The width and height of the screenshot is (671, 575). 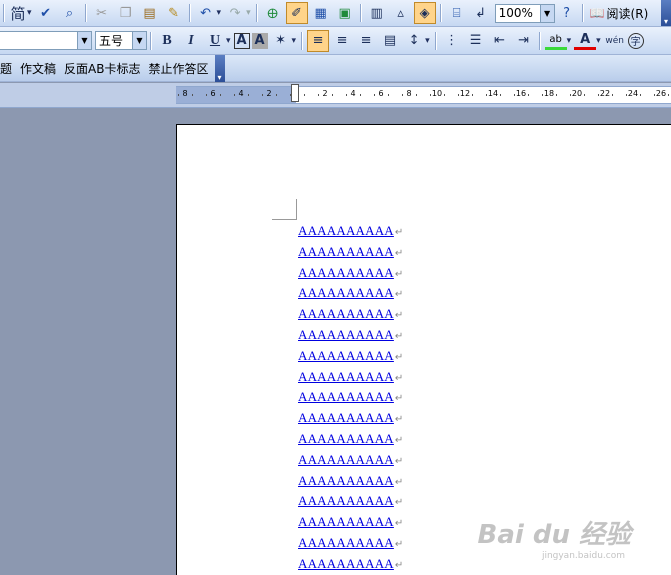 I want to click on enclose-characters-button: 字, so click(x=635, y=40).